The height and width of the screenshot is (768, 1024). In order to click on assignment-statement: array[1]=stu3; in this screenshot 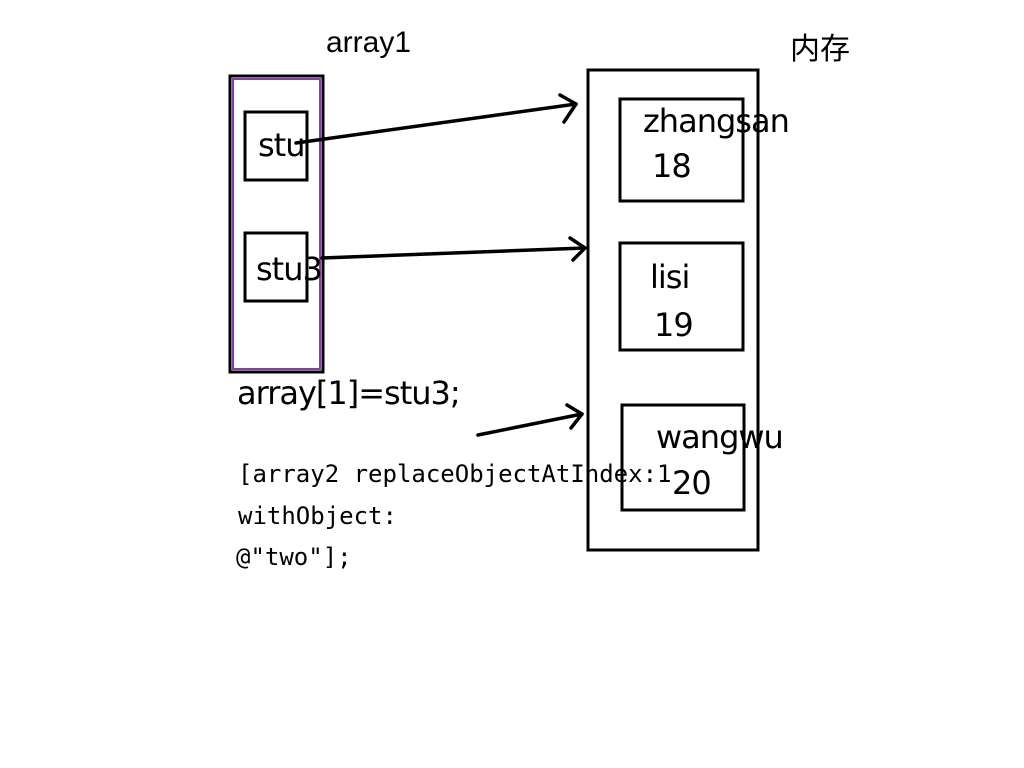, I will do `click(349, 393)`.